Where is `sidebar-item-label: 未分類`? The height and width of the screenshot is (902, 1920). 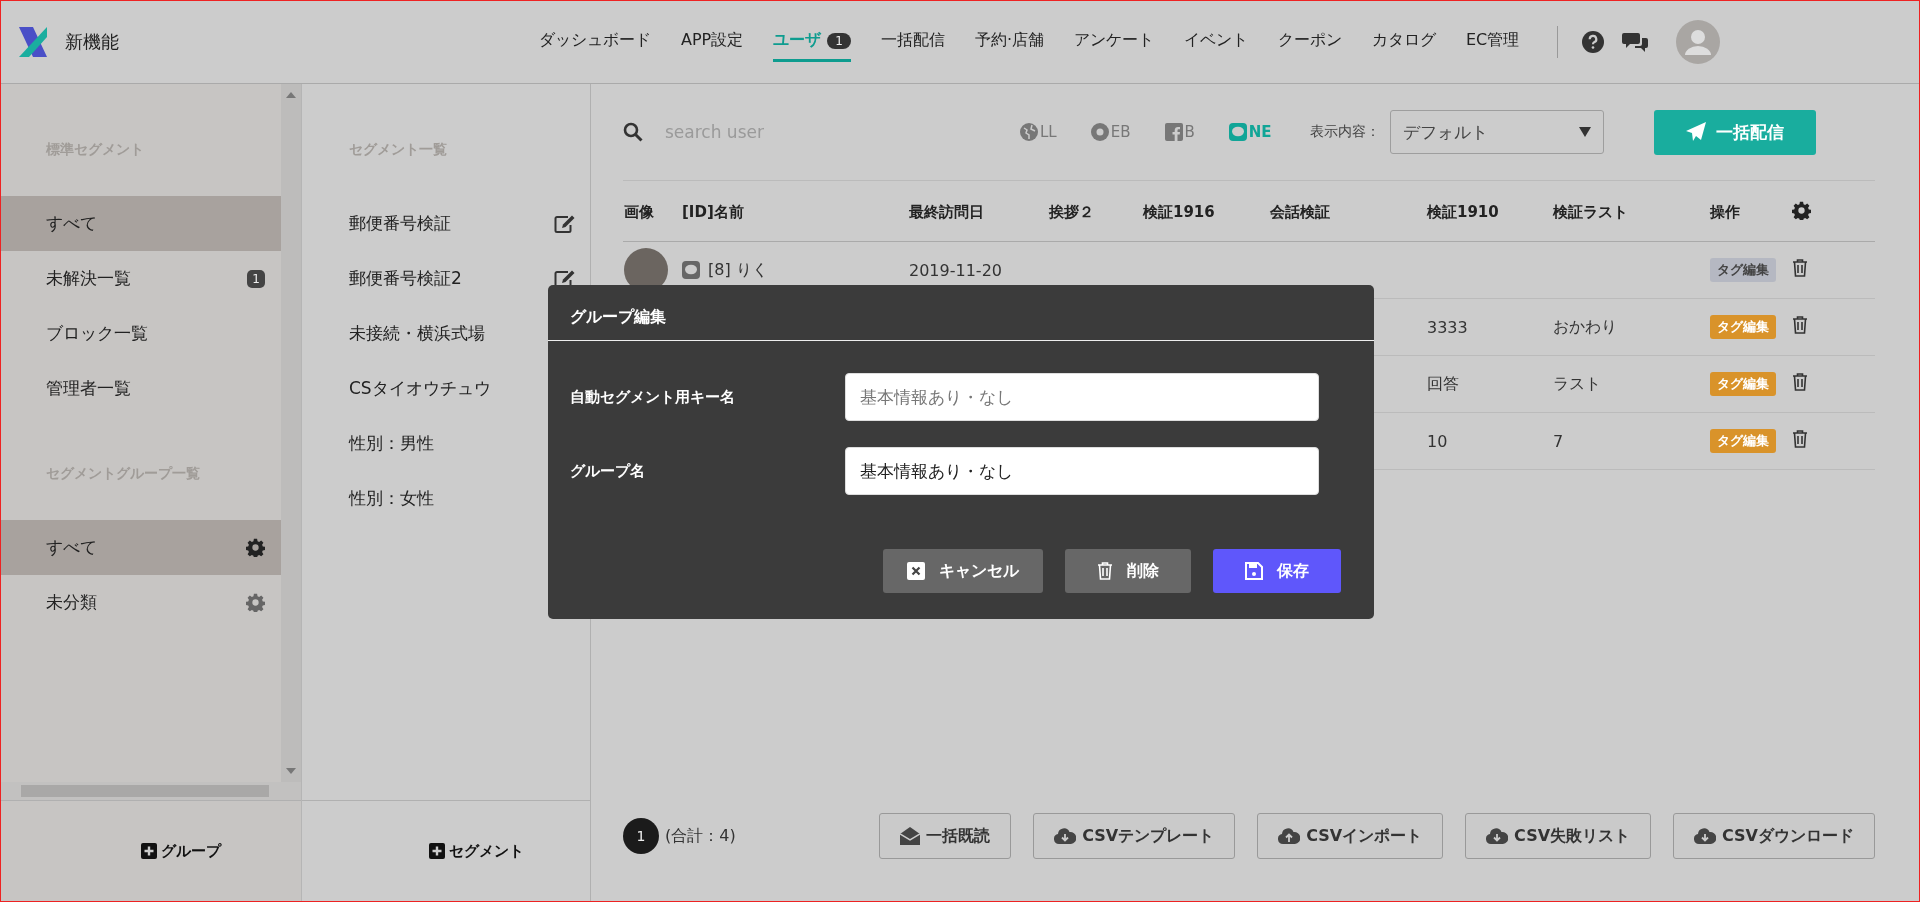 sidebar-item-label: 未分類 is located at coordinates (71, 602).